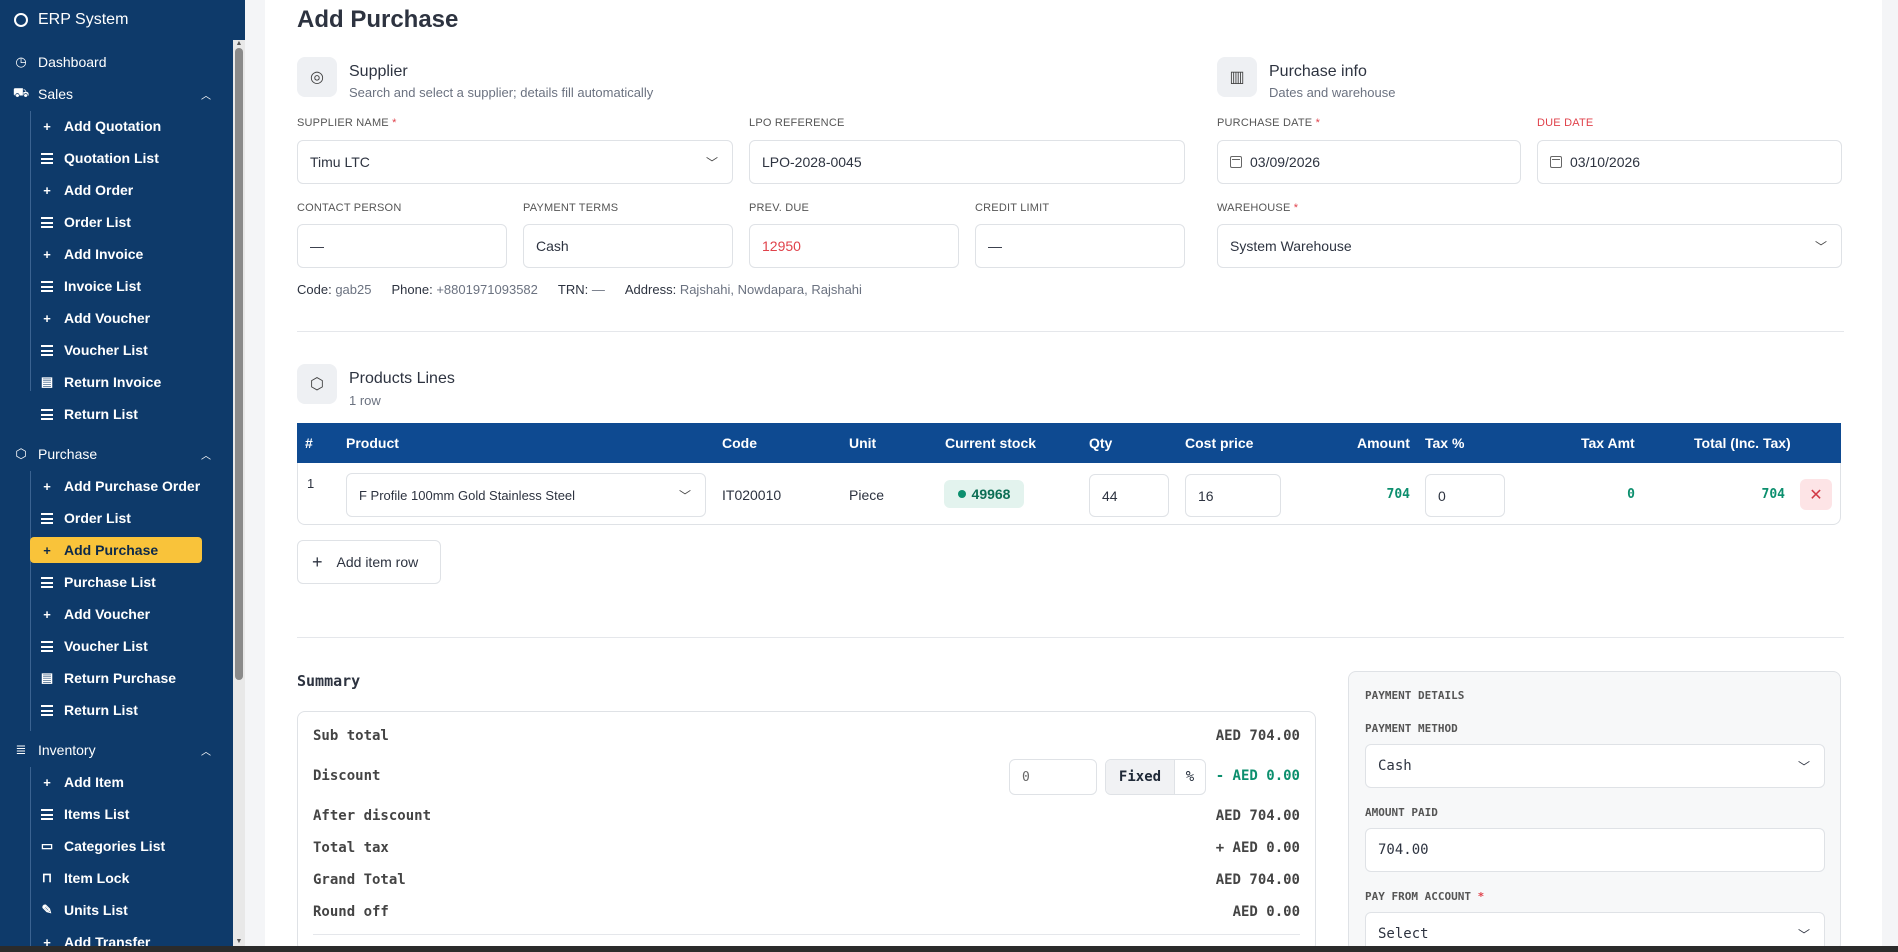 This screenshot has width=1898, height=952. What do you see at coordinates (116, 126) in the screenshot?
I see `sidebar-item-add-quotation: + Add Quotation` at bounding box center [116, 126].